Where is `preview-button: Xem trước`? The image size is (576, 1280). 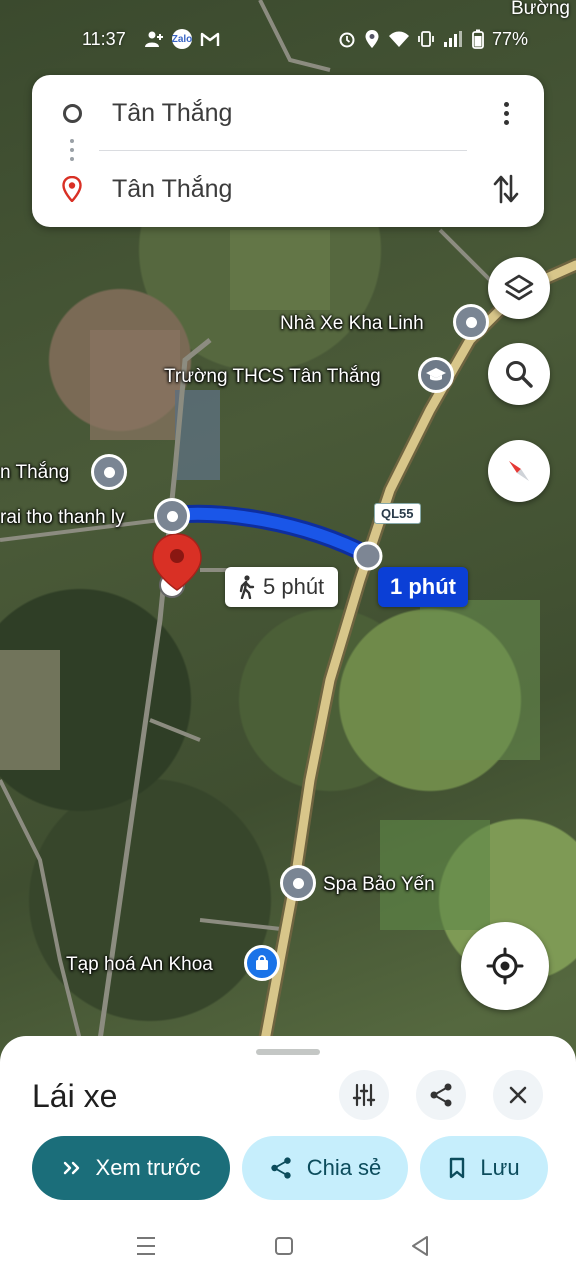
preview-button: Xem trước is located at coordinates (131, 1168).